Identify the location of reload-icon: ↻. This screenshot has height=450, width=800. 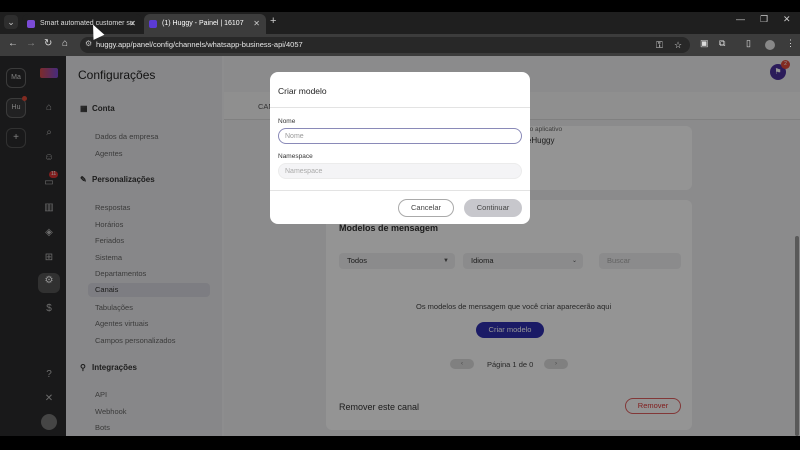
(48, 43).